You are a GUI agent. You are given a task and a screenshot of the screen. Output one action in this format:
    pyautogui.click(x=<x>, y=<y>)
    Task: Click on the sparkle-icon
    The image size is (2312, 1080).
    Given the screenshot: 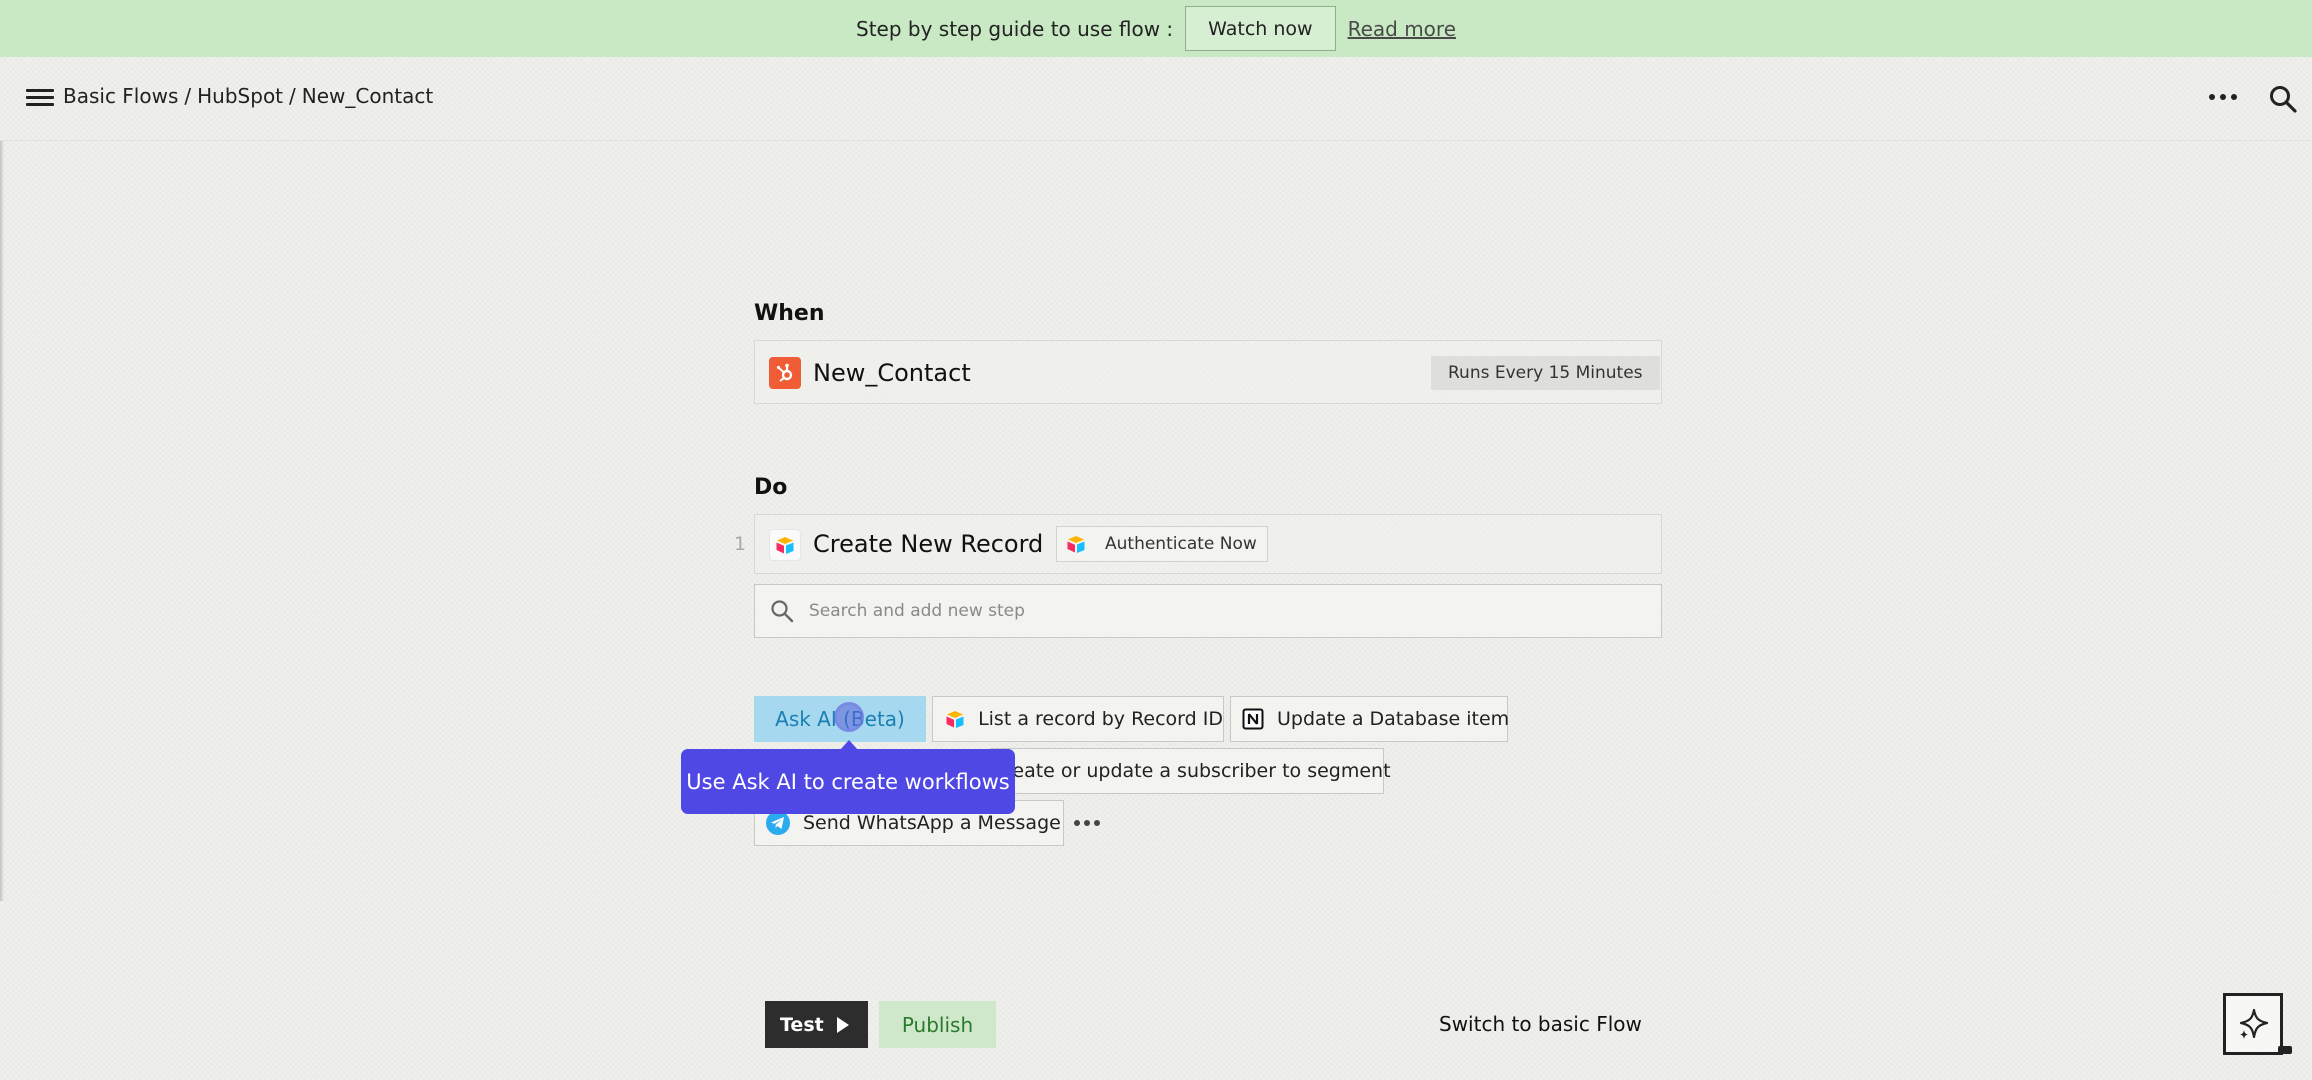 What is the action you would take?
    pyautogui.click(x=2254, y=1023)
    